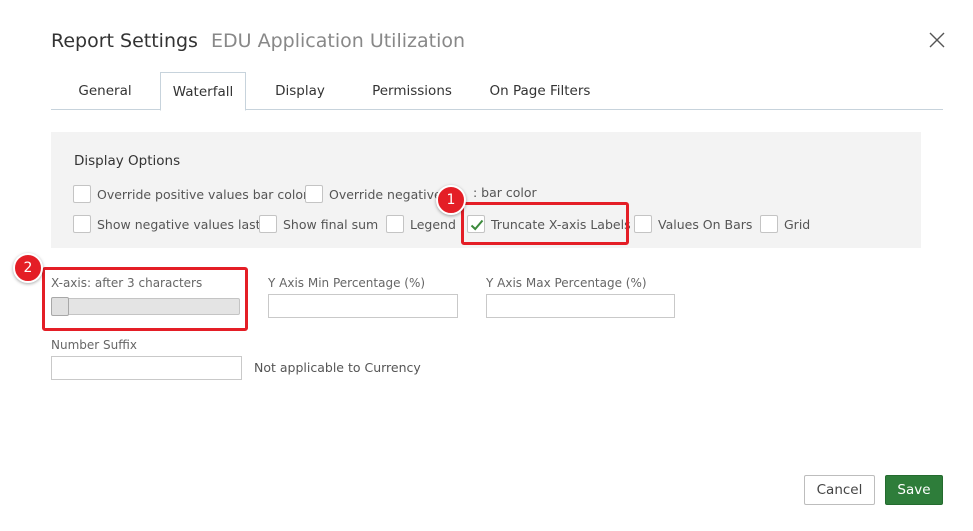 The width and height of the screenshot is (973, 531). What do you see at coordinates (300, 91) in the screenshot?
I see `tab-display: Display` at bounding box center [300, 91].